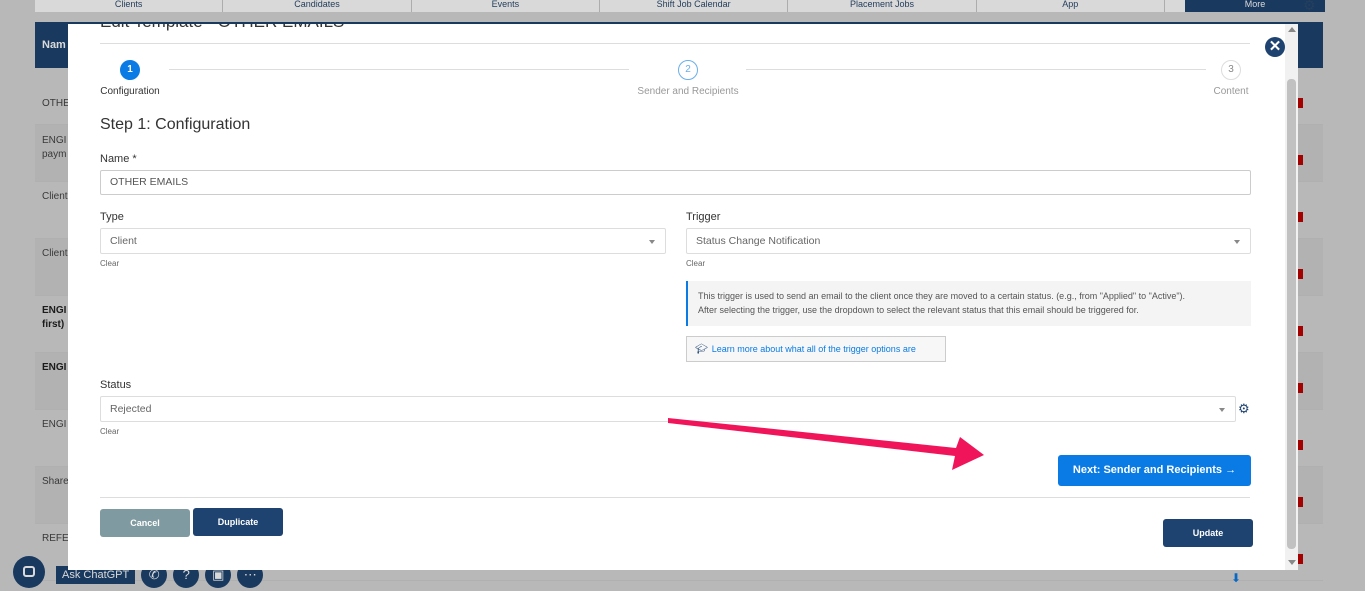 The width and height of the screenshot is (1365, 591). I want to click on annotation-arrow-shape, so click(826, 444).